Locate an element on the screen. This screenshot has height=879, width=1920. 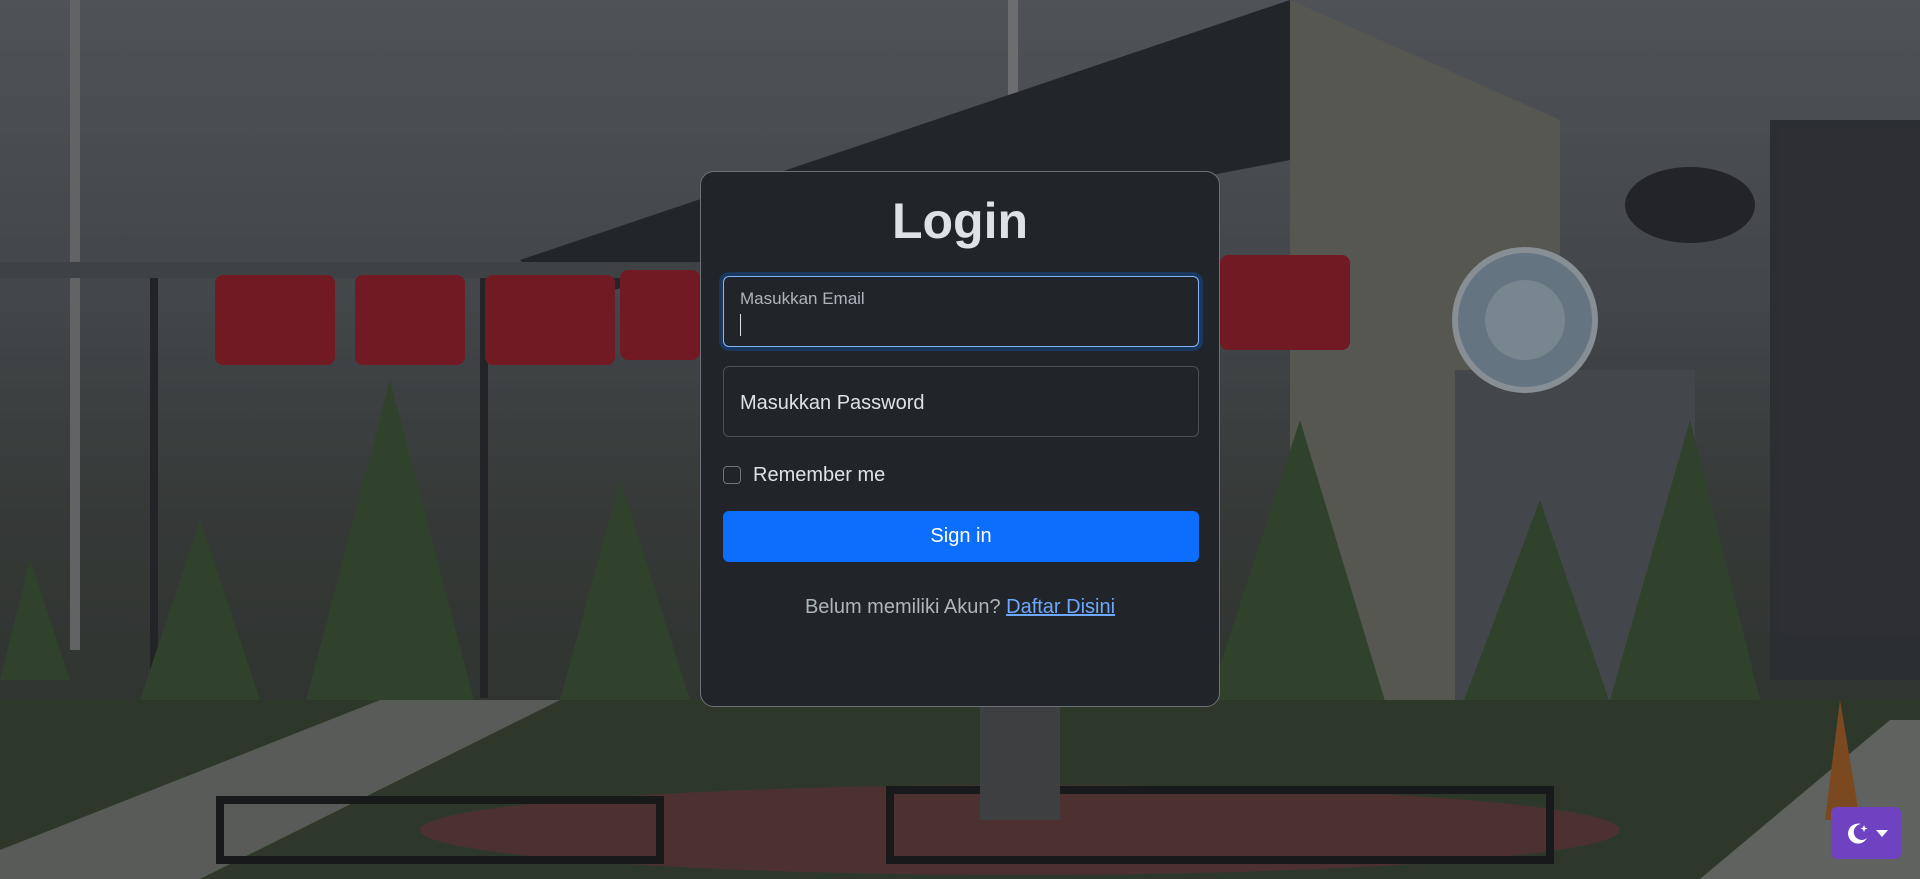
register-prompt: Belum memiliki Akun? is located at coordinates (902, 607).